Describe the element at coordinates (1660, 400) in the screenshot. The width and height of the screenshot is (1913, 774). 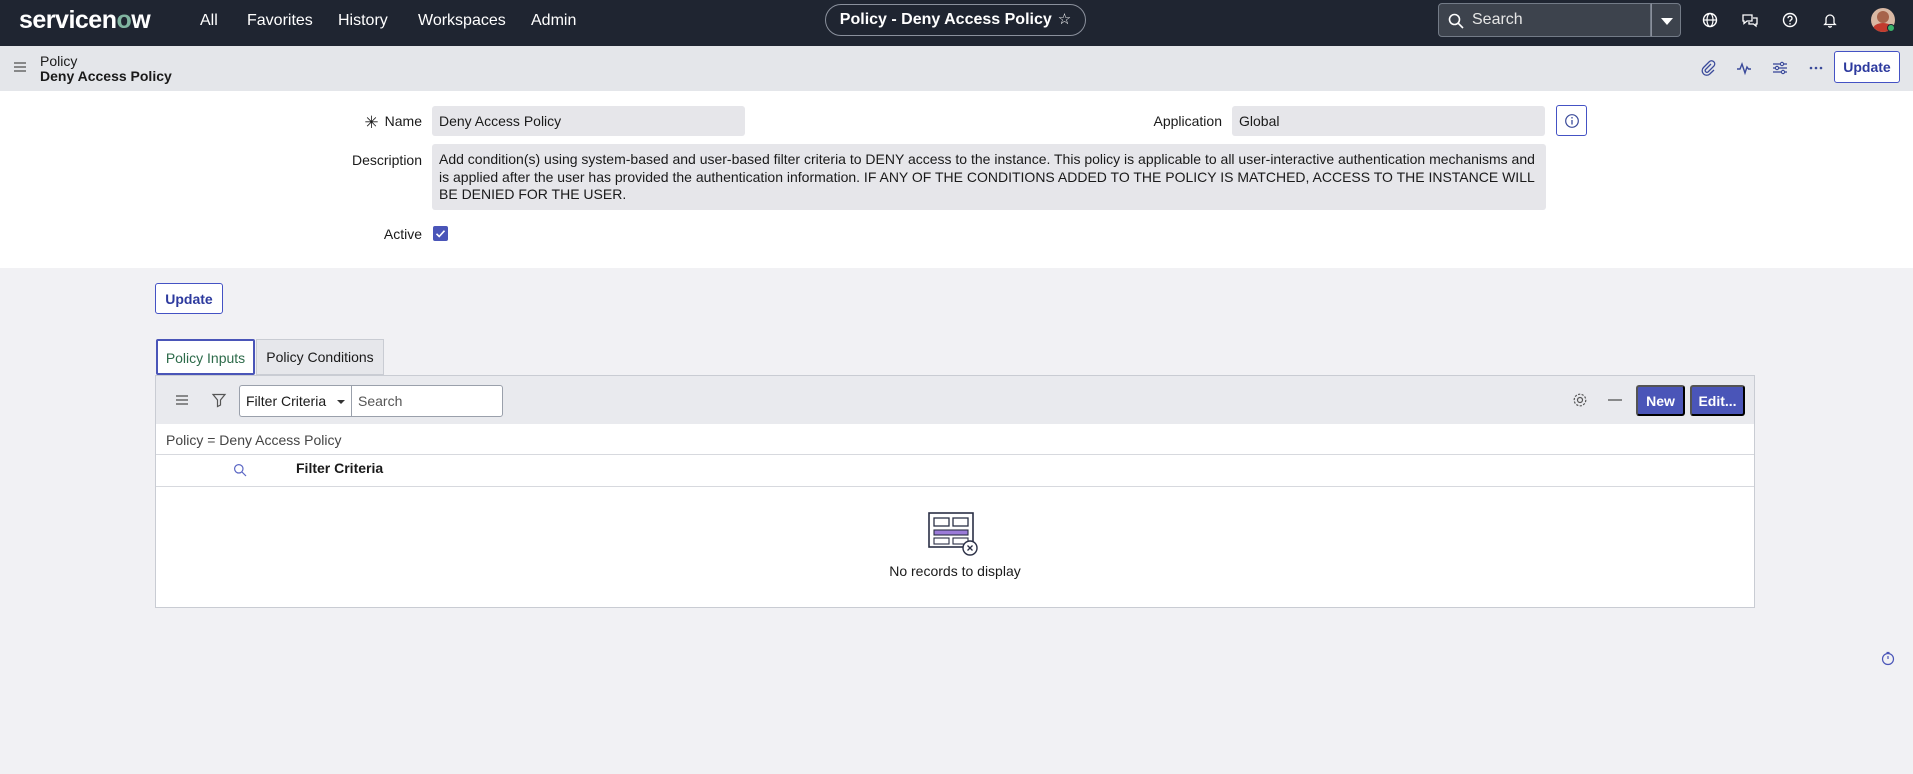
I see `new-button: New` at that location.